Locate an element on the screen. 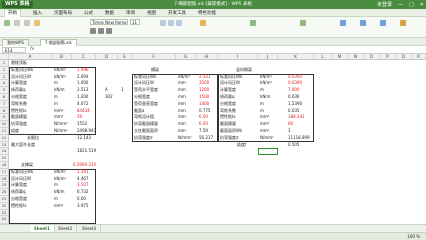  align-right-icon is located at coordinates (179, 23).